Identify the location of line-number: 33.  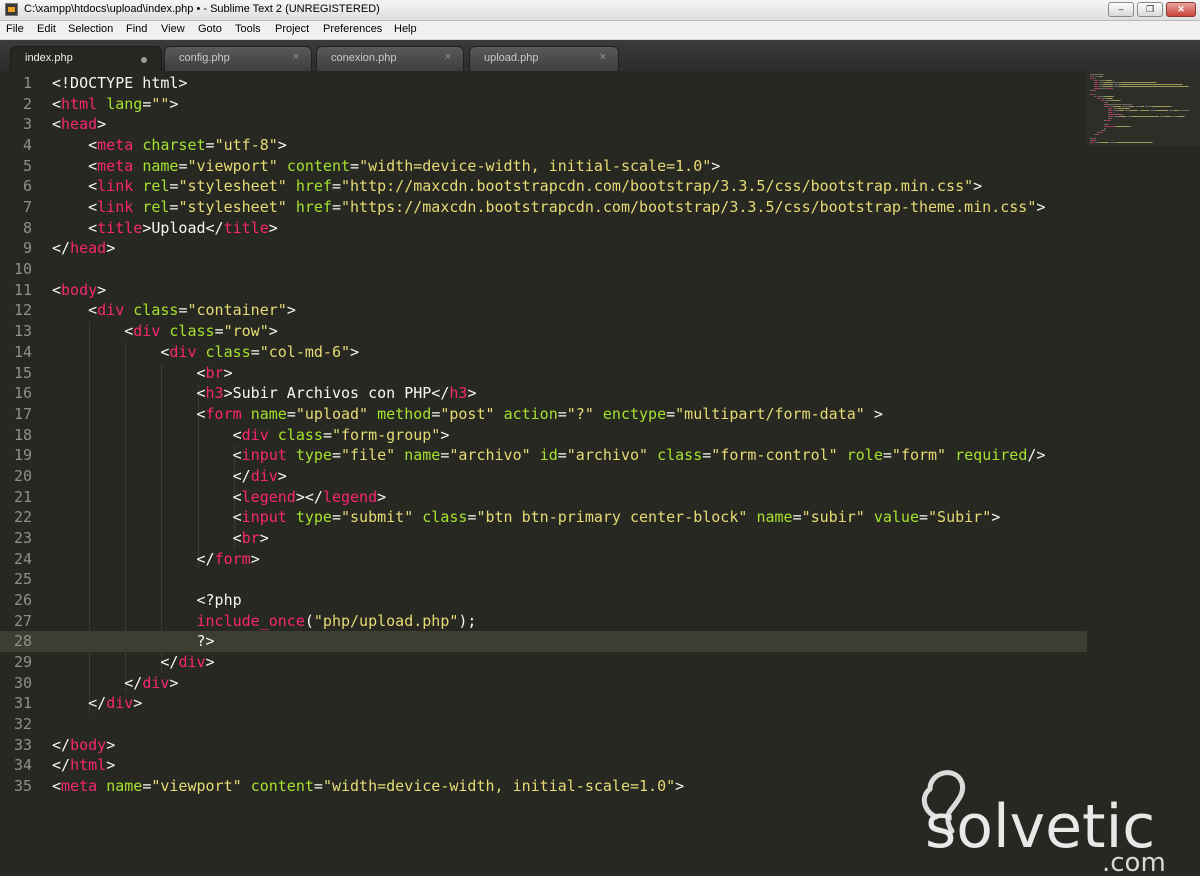
(22, 744).